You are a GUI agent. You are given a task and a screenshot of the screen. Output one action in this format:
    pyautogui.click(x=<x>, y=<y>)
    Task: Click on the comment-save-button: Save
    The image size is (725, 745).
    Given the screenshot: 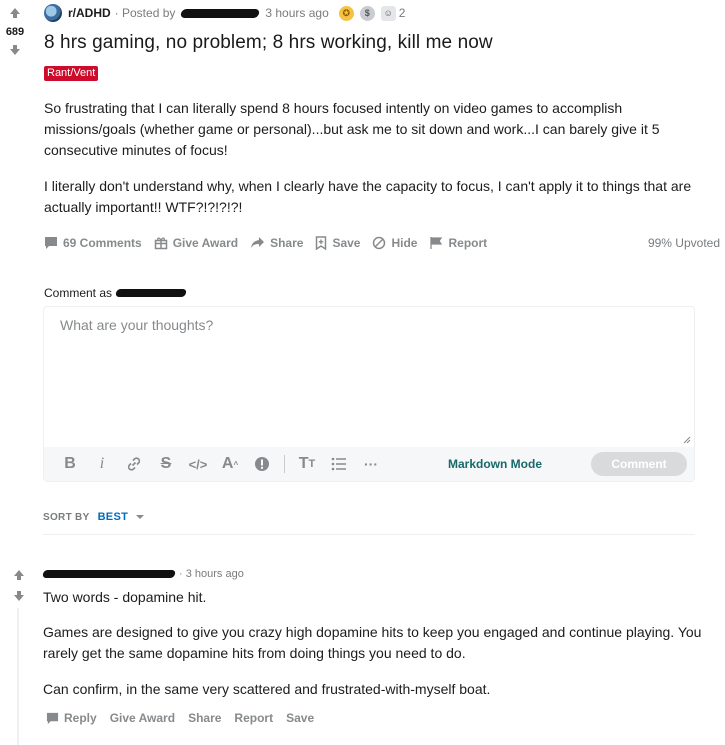 What is the action you would take?
    pyautogui.click(x=300, y=718)
    